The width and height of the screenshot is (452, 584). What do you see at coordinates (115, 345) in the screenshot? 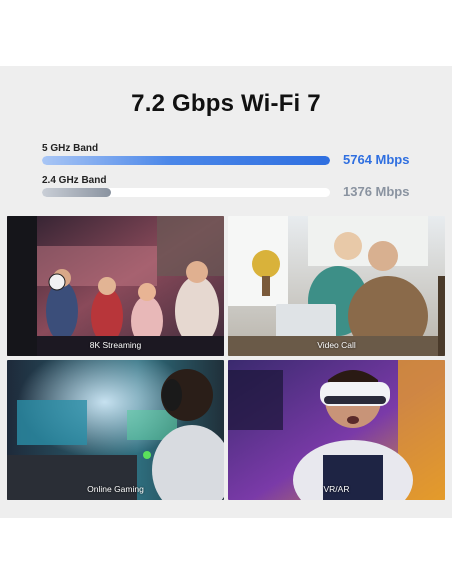
I see `tile-caption: 8K Streaming` at bounding box center [115, 345].